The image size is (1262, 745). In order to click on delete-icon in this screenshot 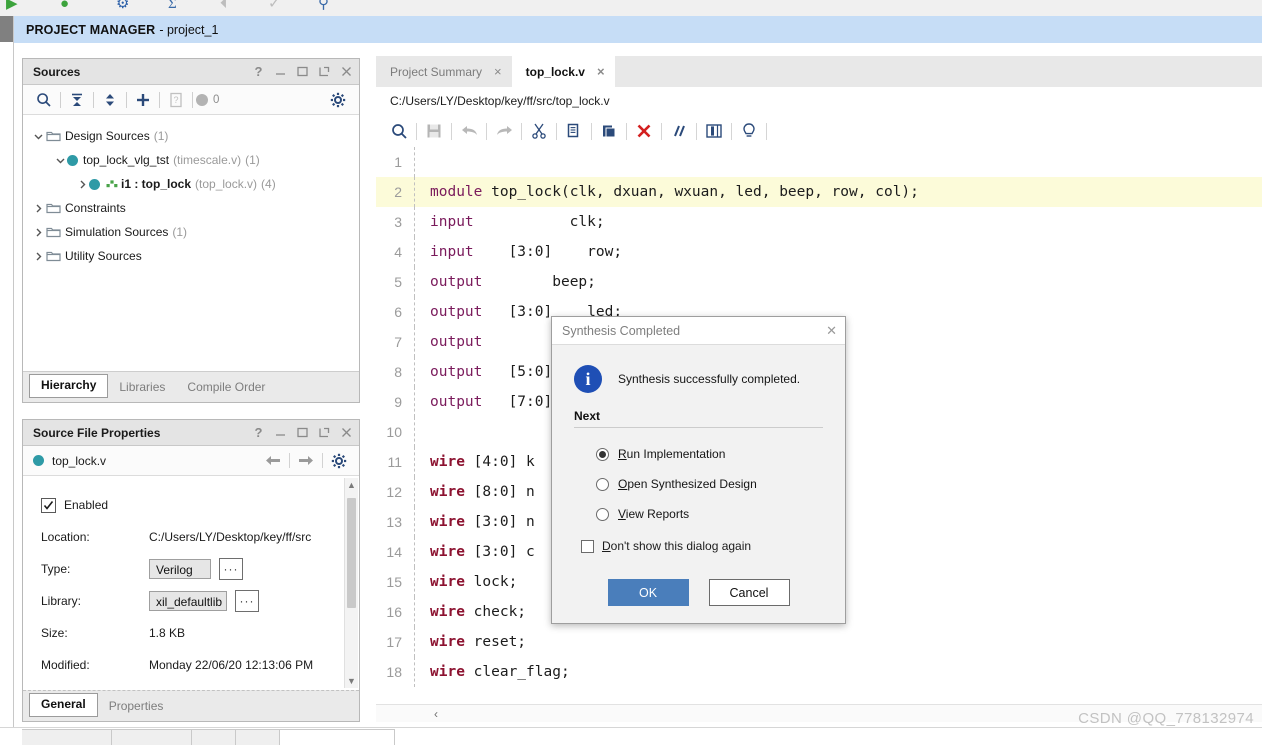, I will do `click(644, 131)`.